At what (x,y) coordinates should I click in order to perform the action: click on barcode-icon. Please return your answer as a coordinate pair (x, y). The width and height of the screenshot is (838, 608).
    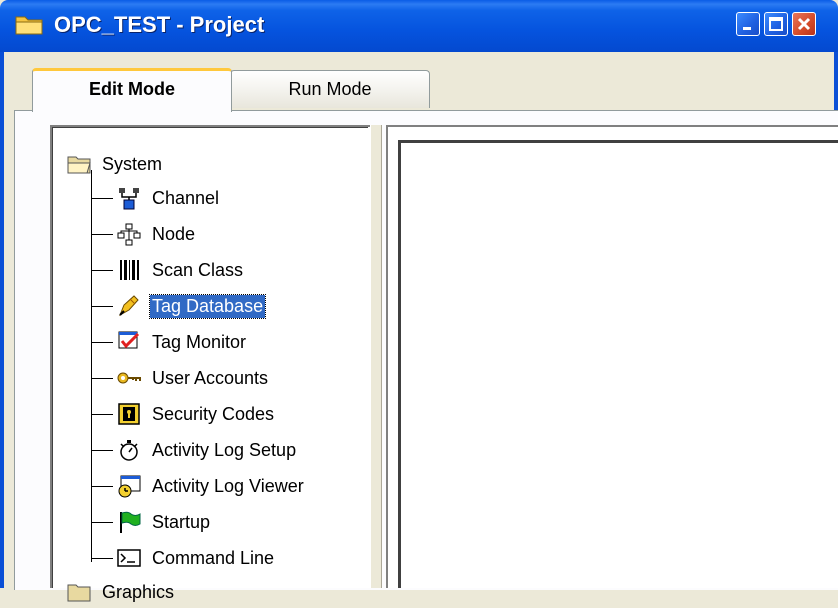
    Looking at the image, I should click on (129, 270).